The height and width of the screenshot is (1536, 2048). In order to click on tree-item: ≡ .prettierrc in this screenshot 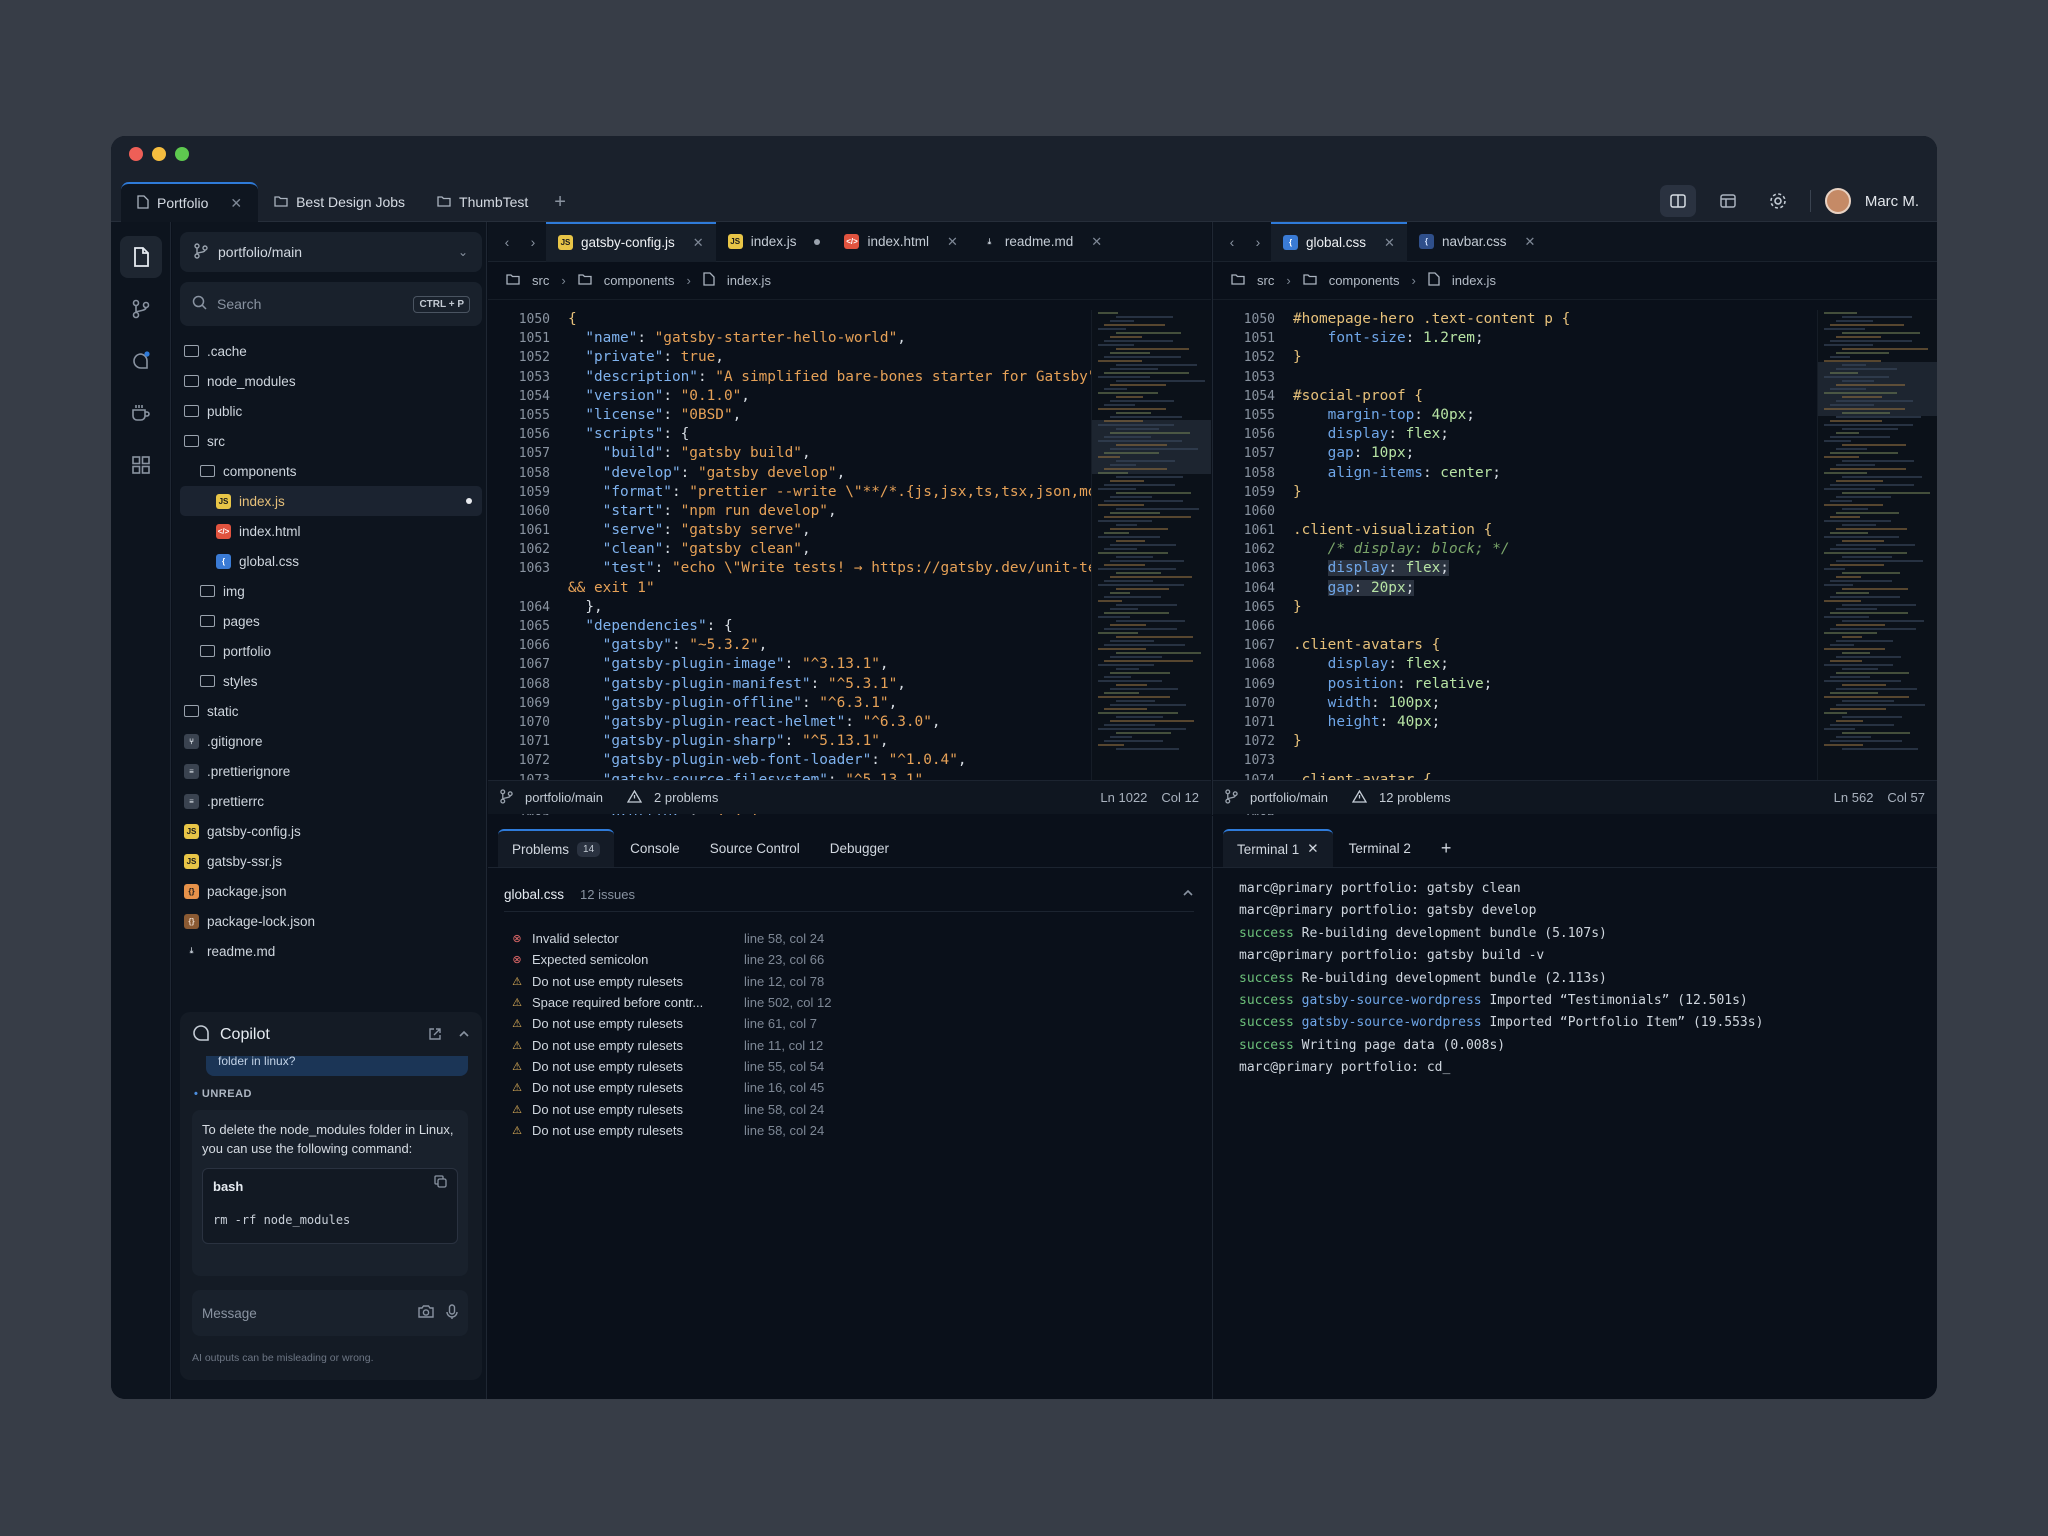, I will do `click(331, 801)`.